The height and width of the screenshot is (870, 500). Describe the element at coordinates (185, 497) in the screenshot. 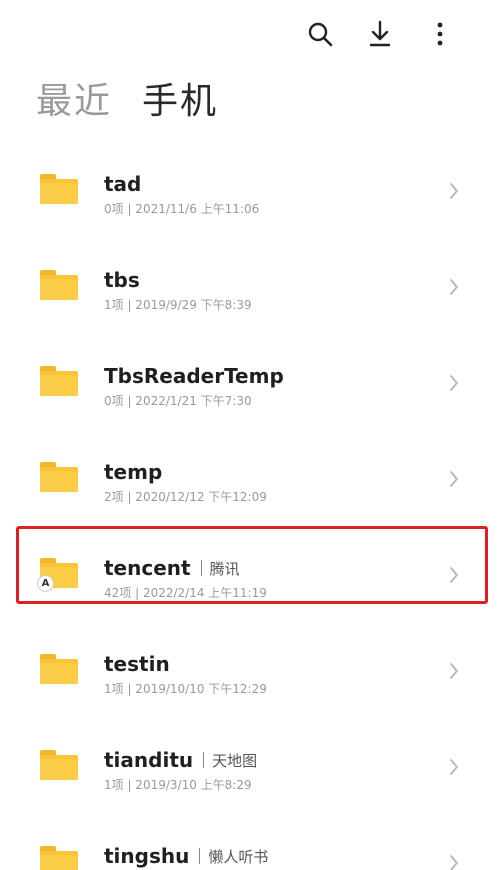

I see `folder-meta: 2项 | 2020/12/12 下午12:09` at that location.